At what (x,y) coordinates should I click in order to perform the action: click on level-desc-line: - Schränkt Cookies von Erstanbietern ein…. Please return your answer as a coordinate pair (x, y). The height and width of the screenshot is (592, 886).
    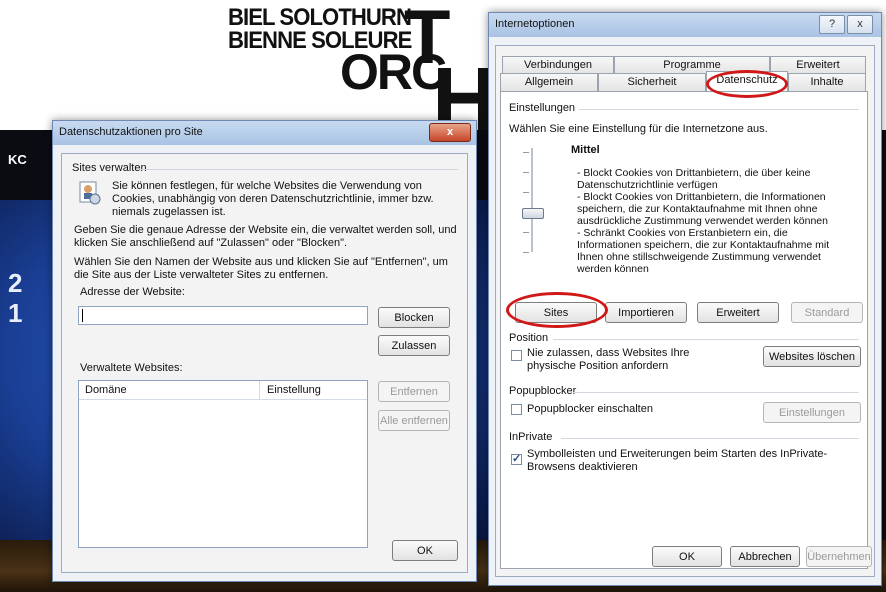
    Looking at the image, I should click on (703, 251).